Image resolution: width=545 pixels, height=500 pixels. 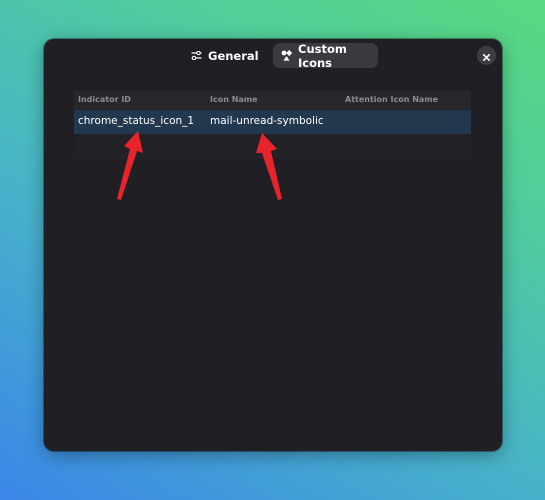 I want to click on tab-custom-icons-label: Custom Icons, so click(x=322, y=55).